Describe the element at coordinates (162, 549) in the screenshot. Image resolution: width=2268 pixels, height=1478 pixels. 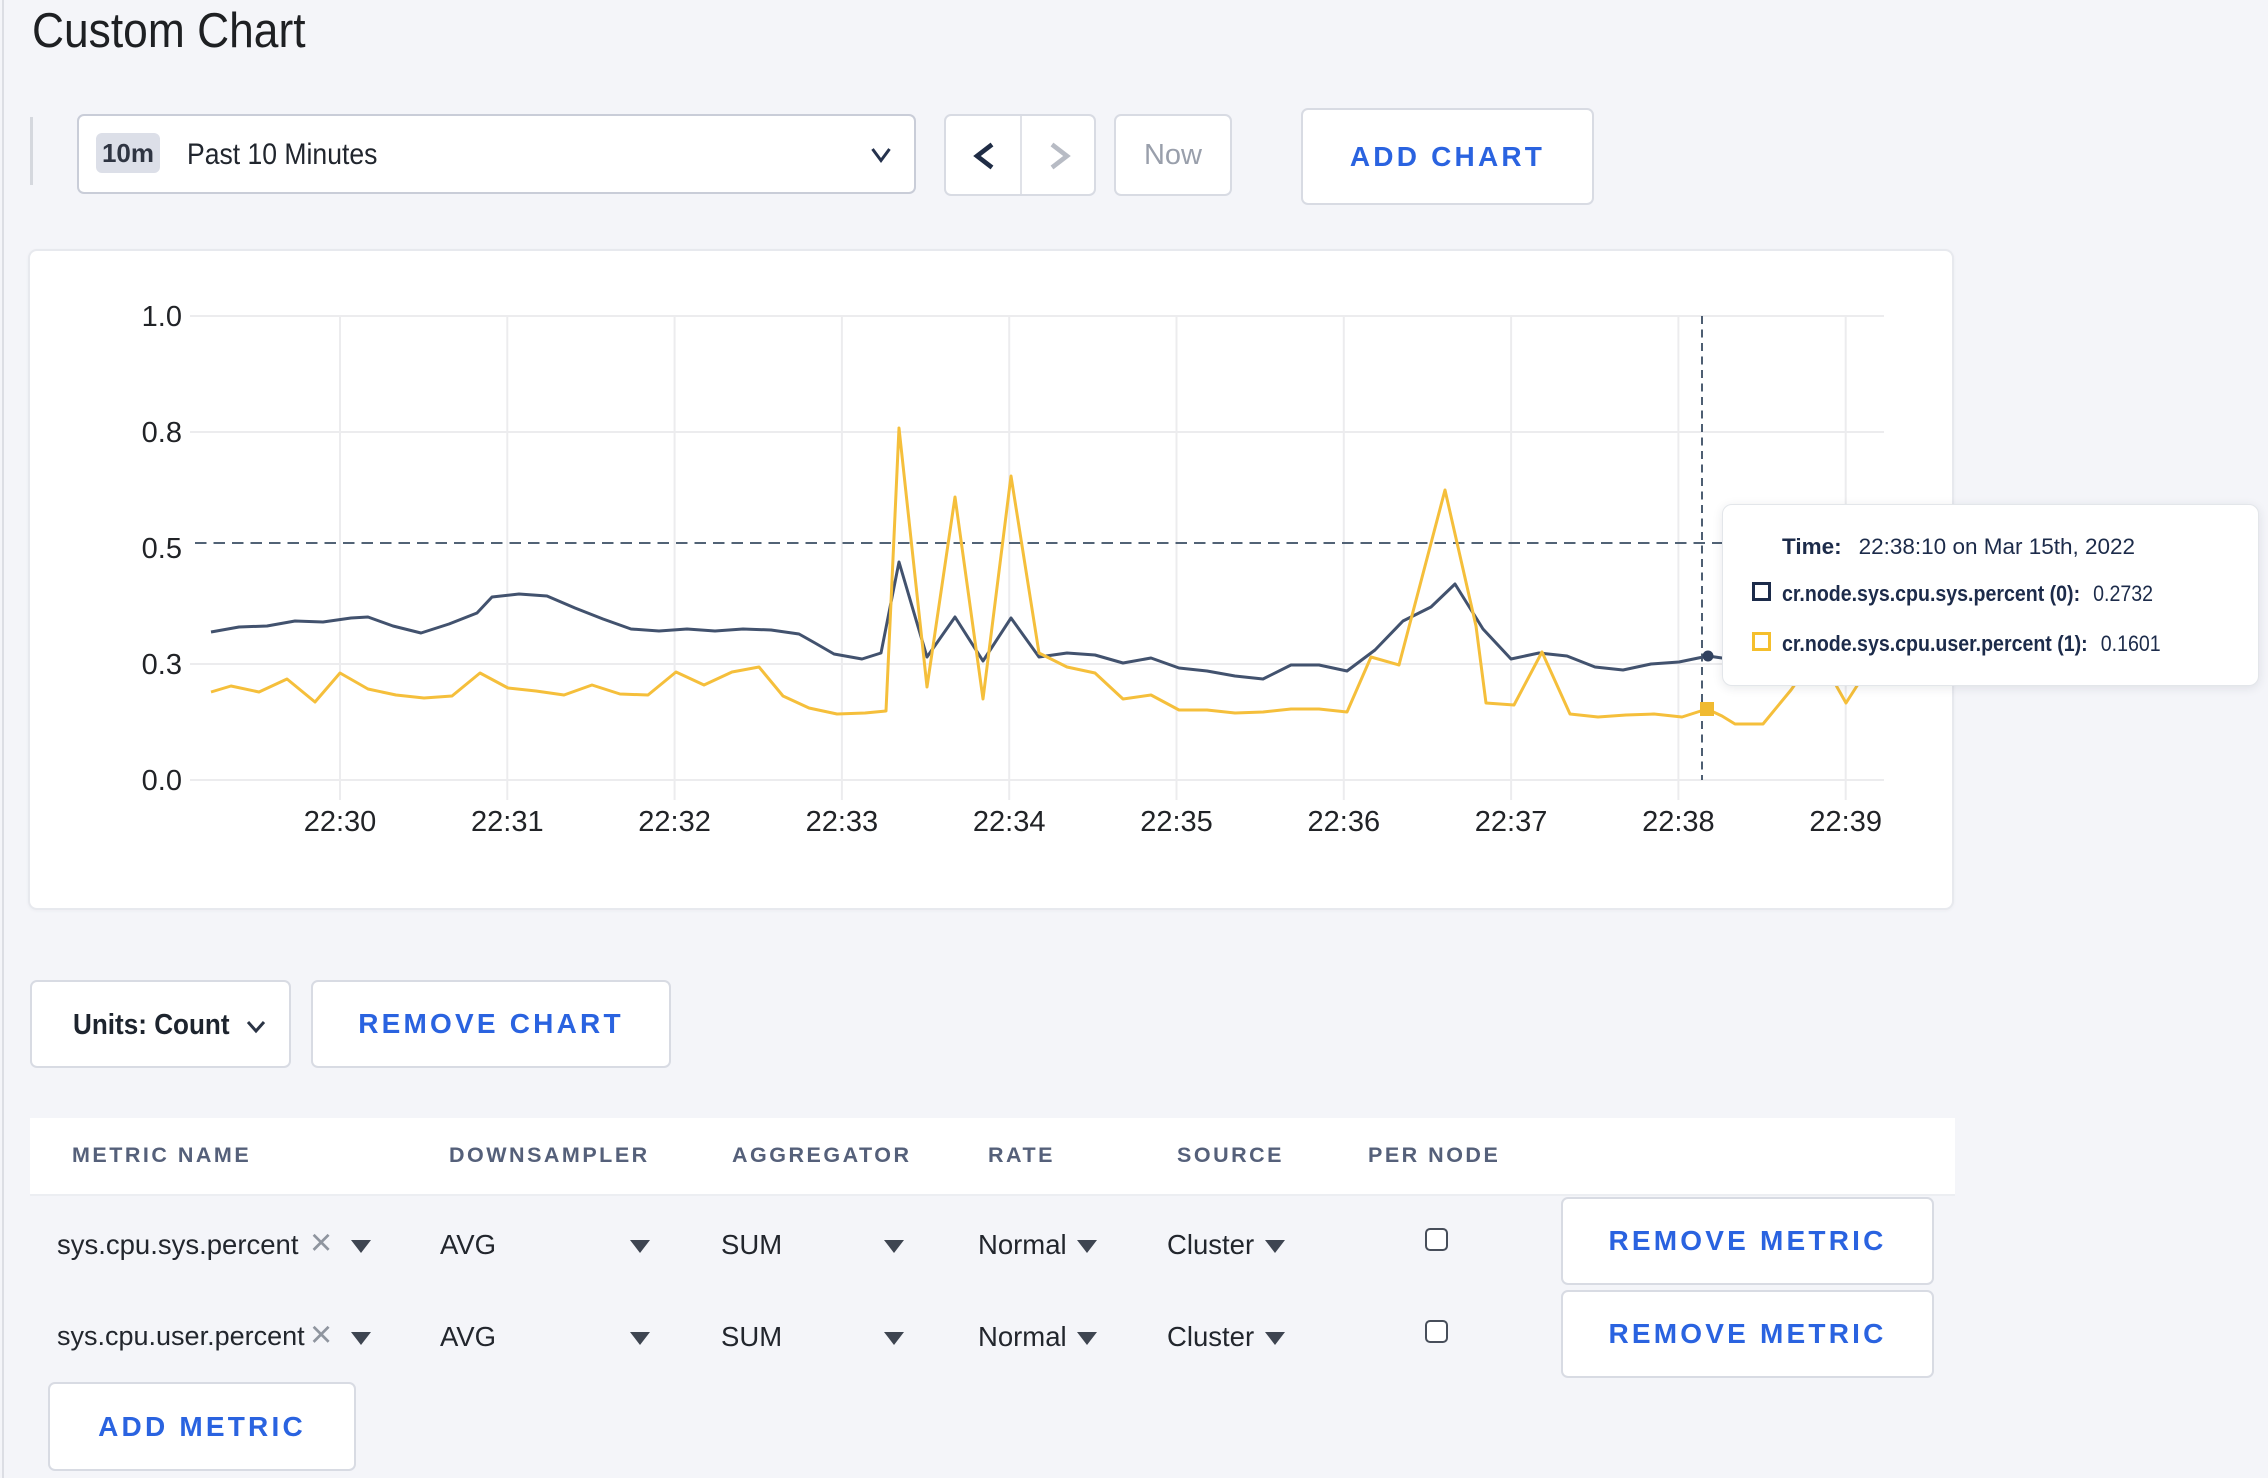
I see `svg-text: 0.5` at that location.